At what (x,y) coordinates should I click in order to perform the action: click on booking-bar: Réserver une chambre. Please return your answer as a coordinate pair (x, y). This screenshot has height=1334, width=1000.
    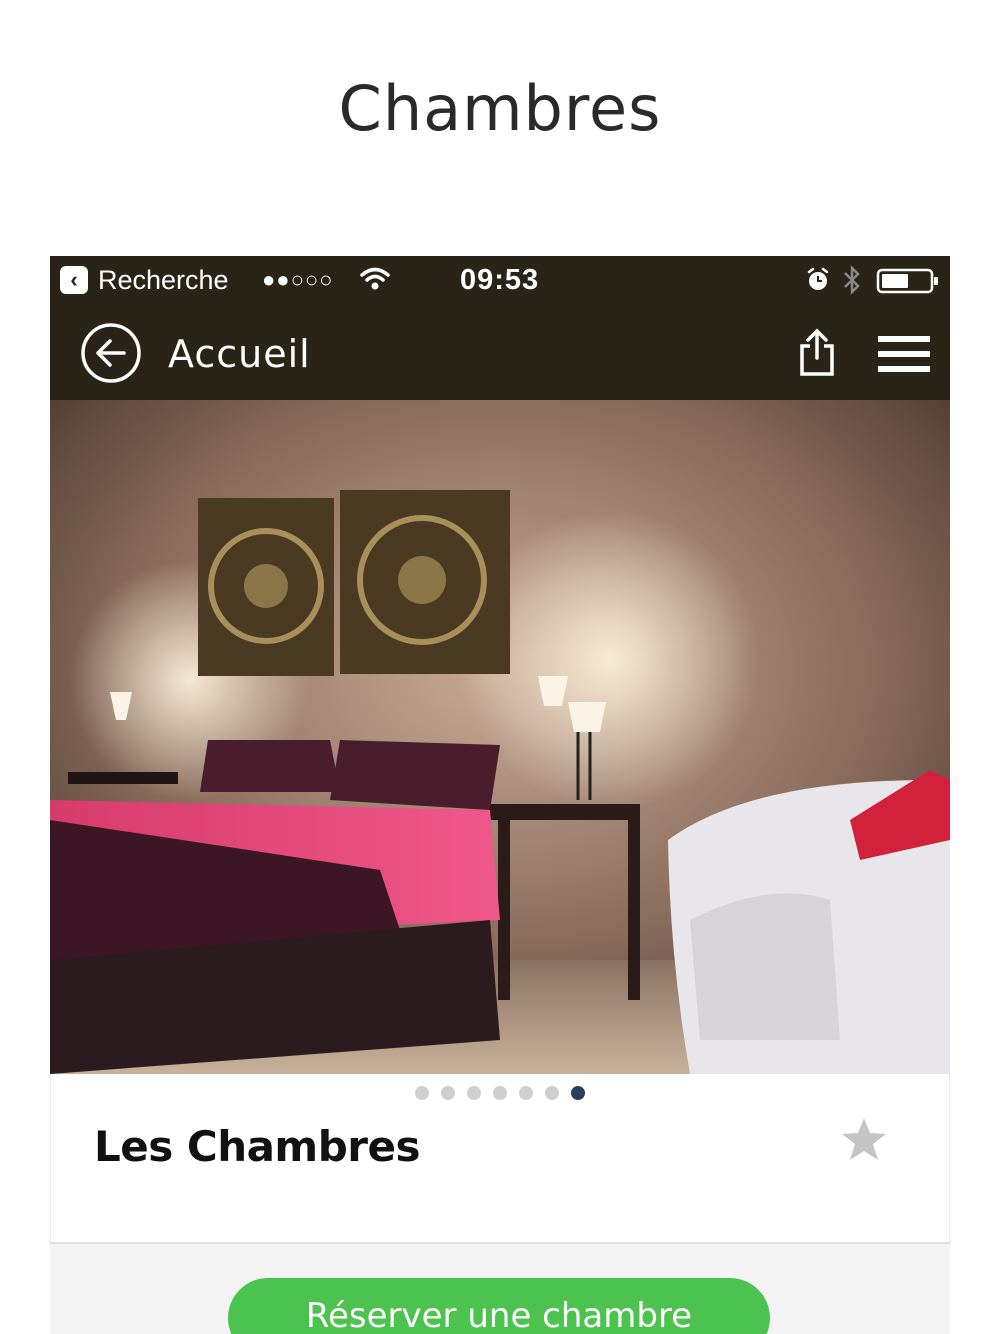
    Looking at the image, I should click on (500, 1288).